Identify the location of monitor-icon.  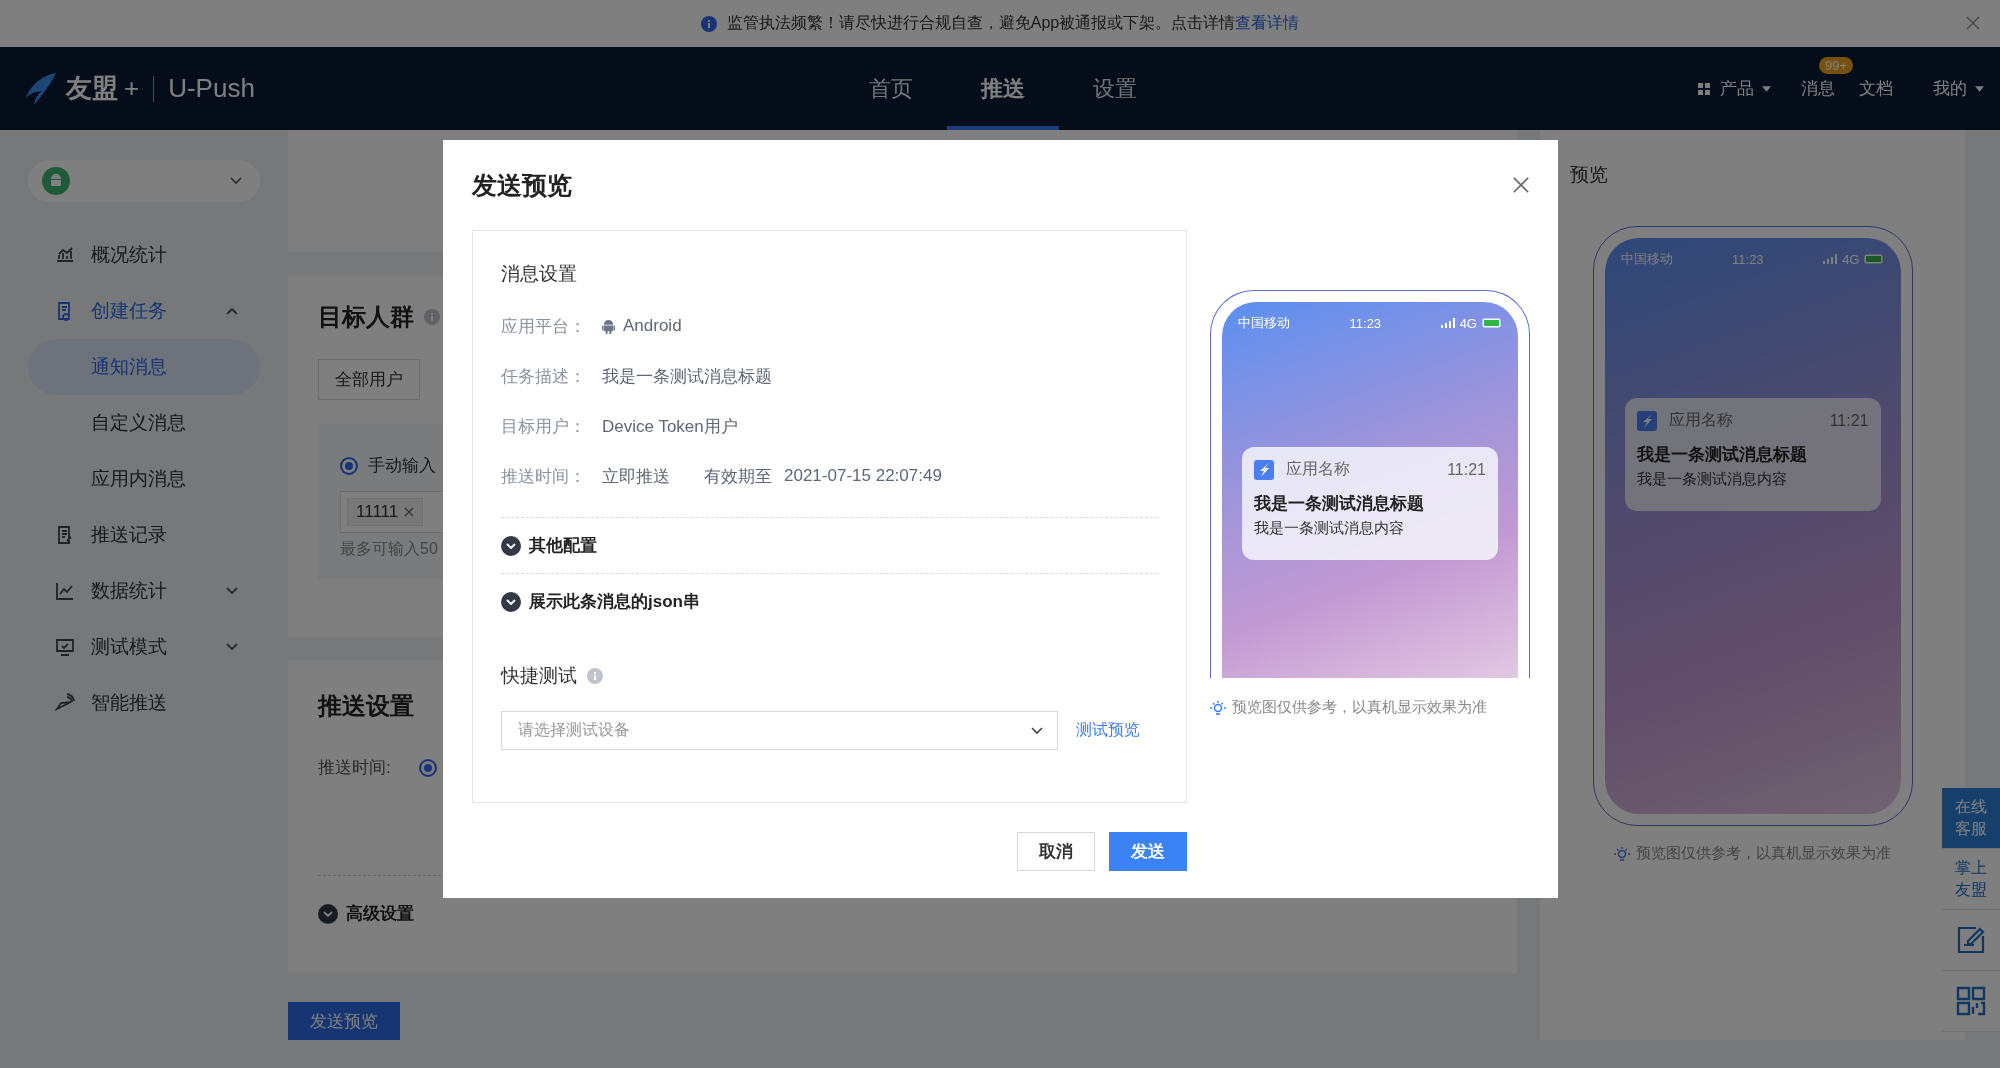
(65, 647).